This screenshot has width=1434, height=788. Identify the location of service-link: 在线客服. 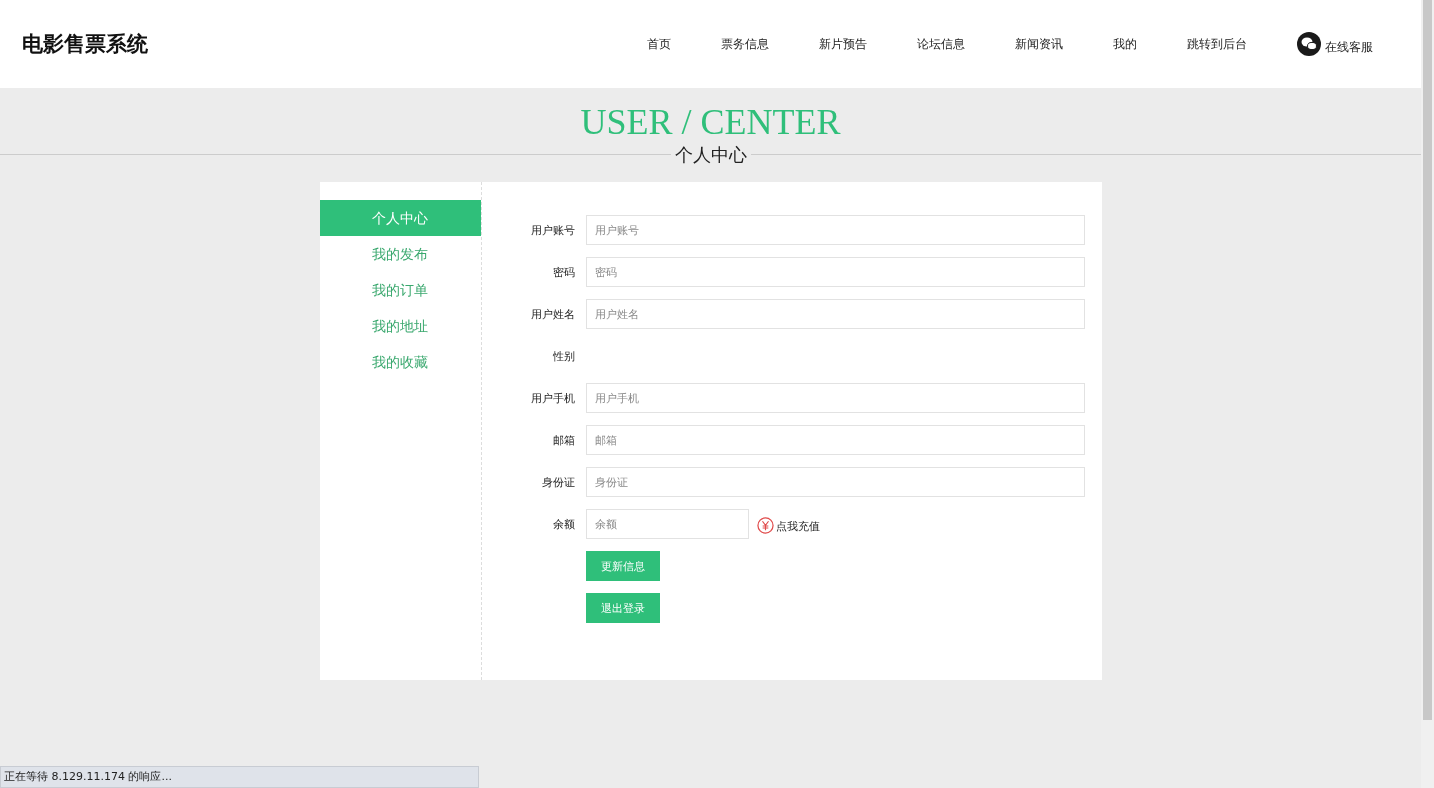
(1349, 47).